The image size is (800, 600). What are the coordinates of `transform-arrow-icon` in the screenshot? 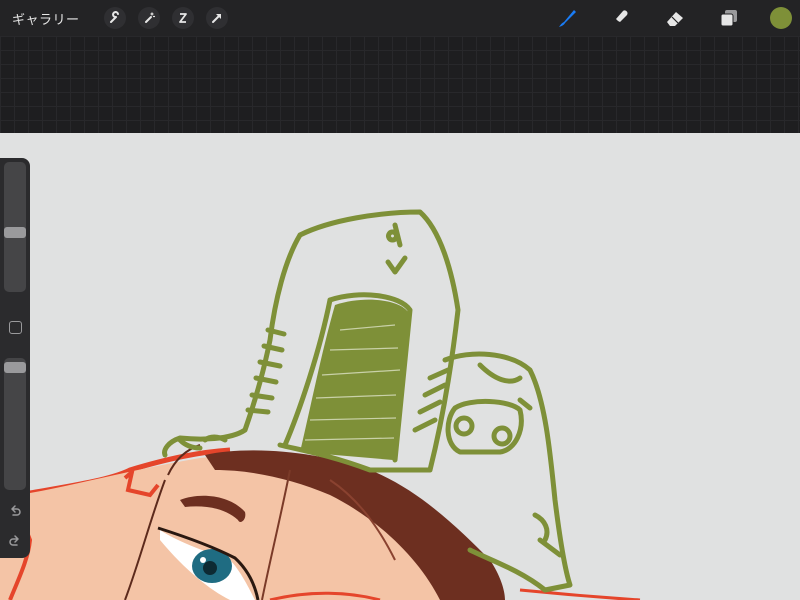 It's located at (216, 18).